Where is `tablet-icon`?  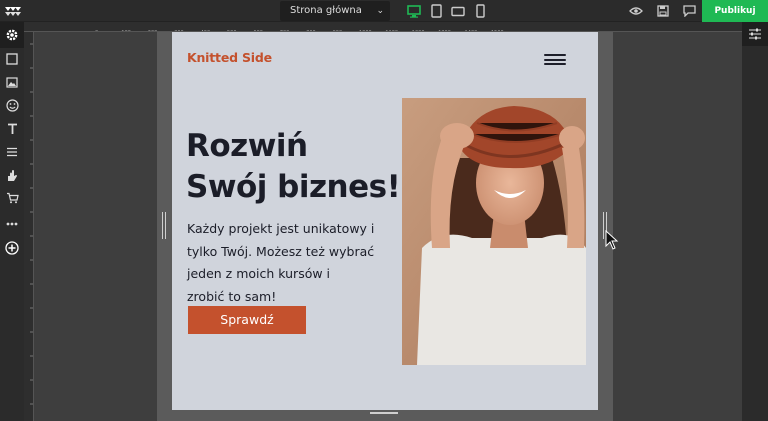
tablet-icon is located at coordinates (436, 11).